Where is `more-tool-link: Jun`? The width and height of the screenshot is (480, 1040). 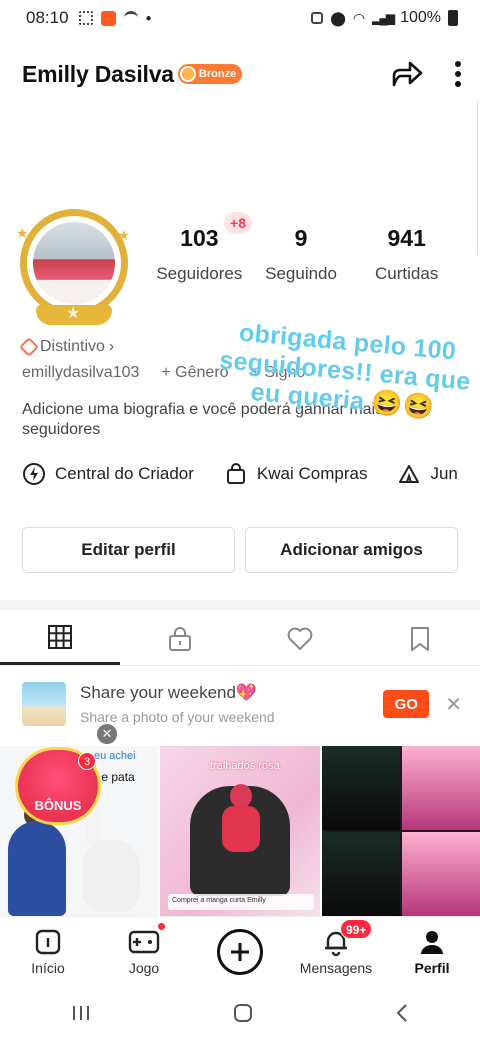 more-tool-link: Jun is located at coordinates (427, 474).